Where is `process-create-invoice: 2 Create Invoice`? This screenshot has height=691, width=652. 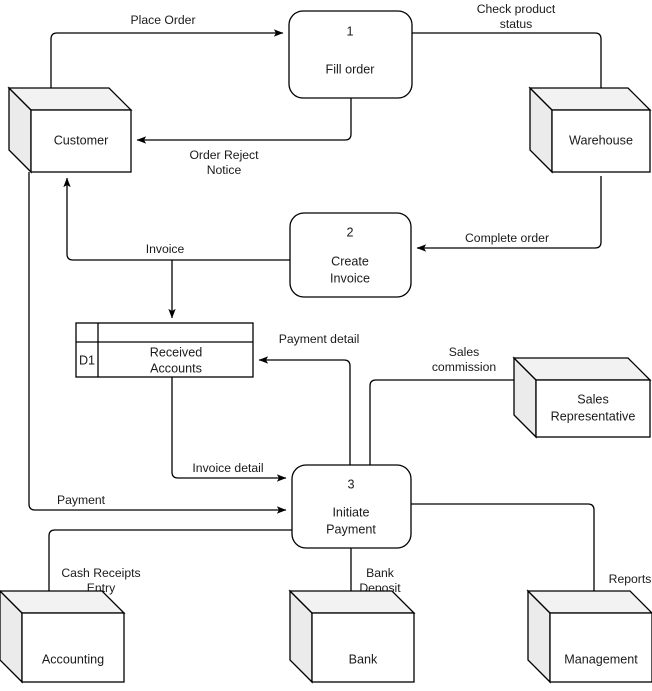 process-create-invoice: 2 Create Invoice is located at coordinates (350, 255).